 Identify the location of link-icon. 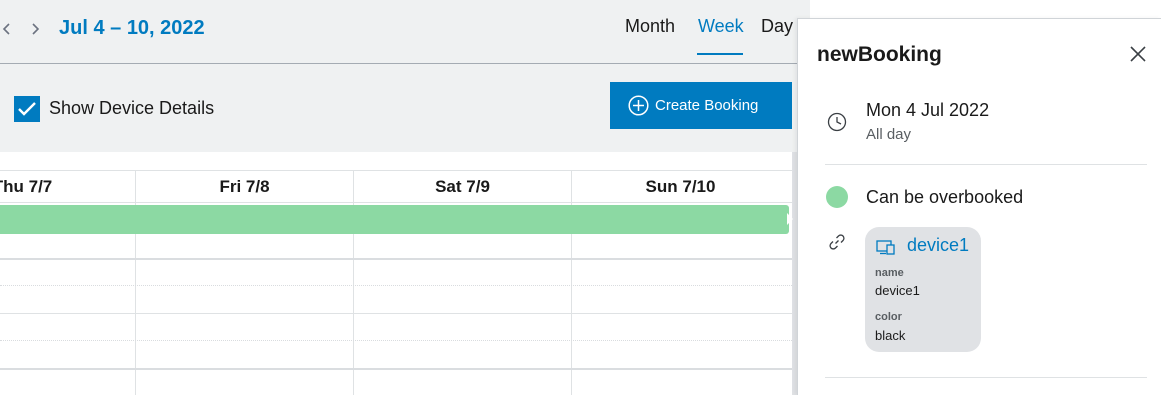
(837, 242).